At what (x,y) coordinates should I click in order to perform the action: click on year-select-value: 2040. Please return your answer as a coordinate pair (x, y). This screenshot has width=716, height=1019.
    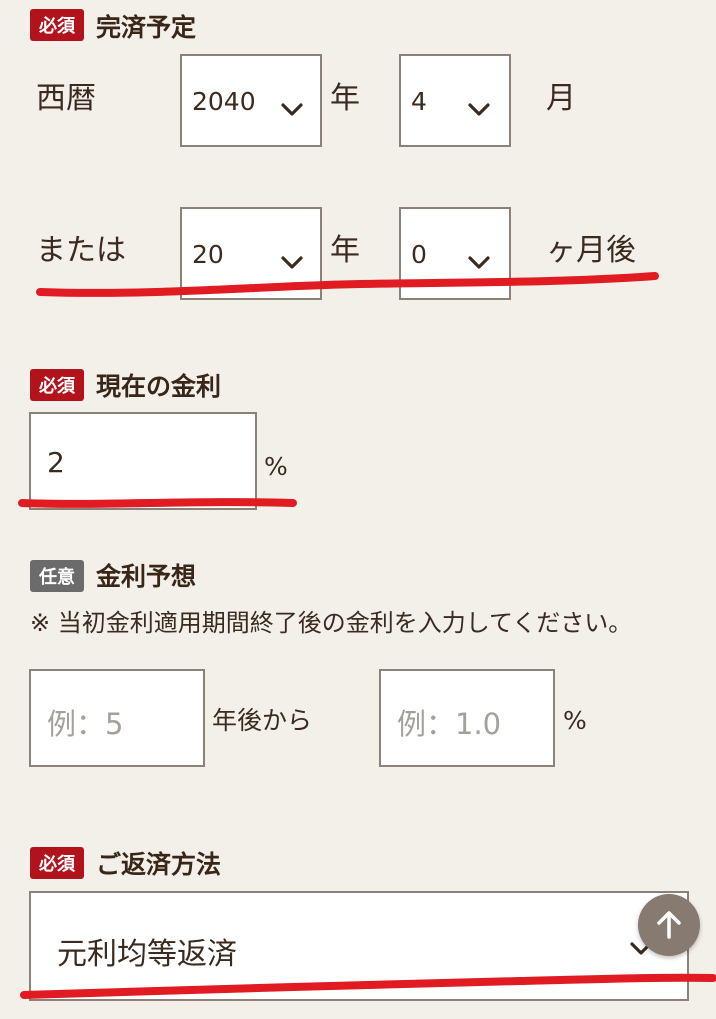
    Looking at the image, I should click on (224, 101).